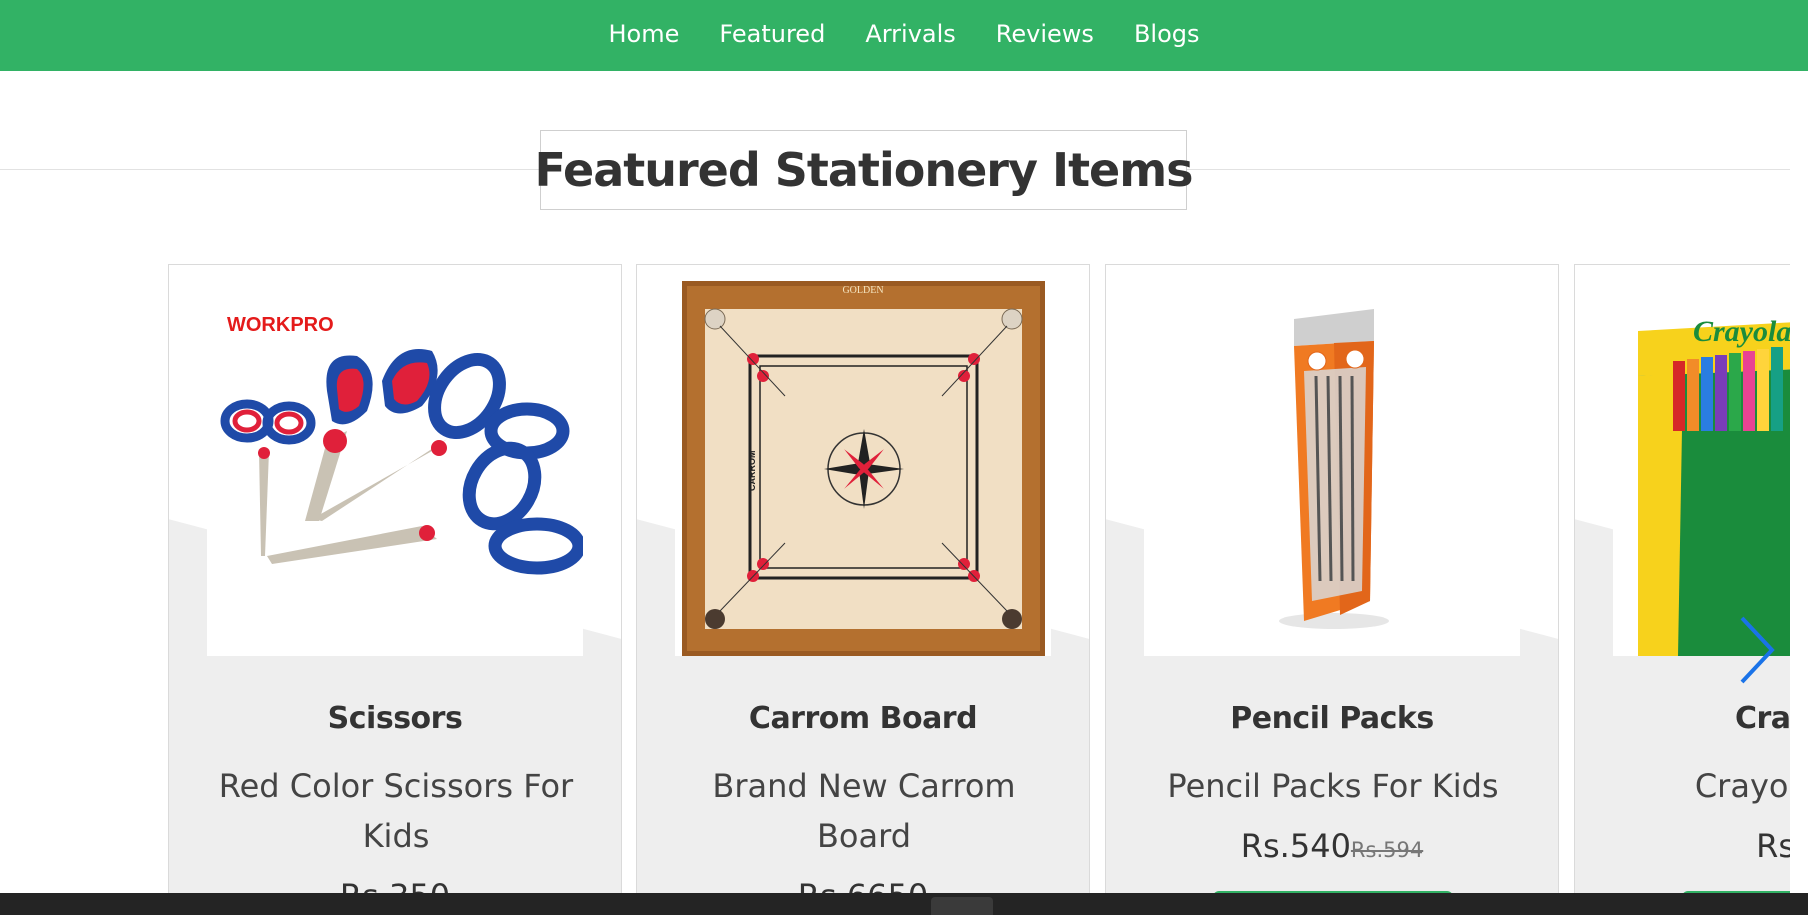 The height and width of the screenshot is (915, 1808). I want to click on taskbar-handle, so click(962, 906).